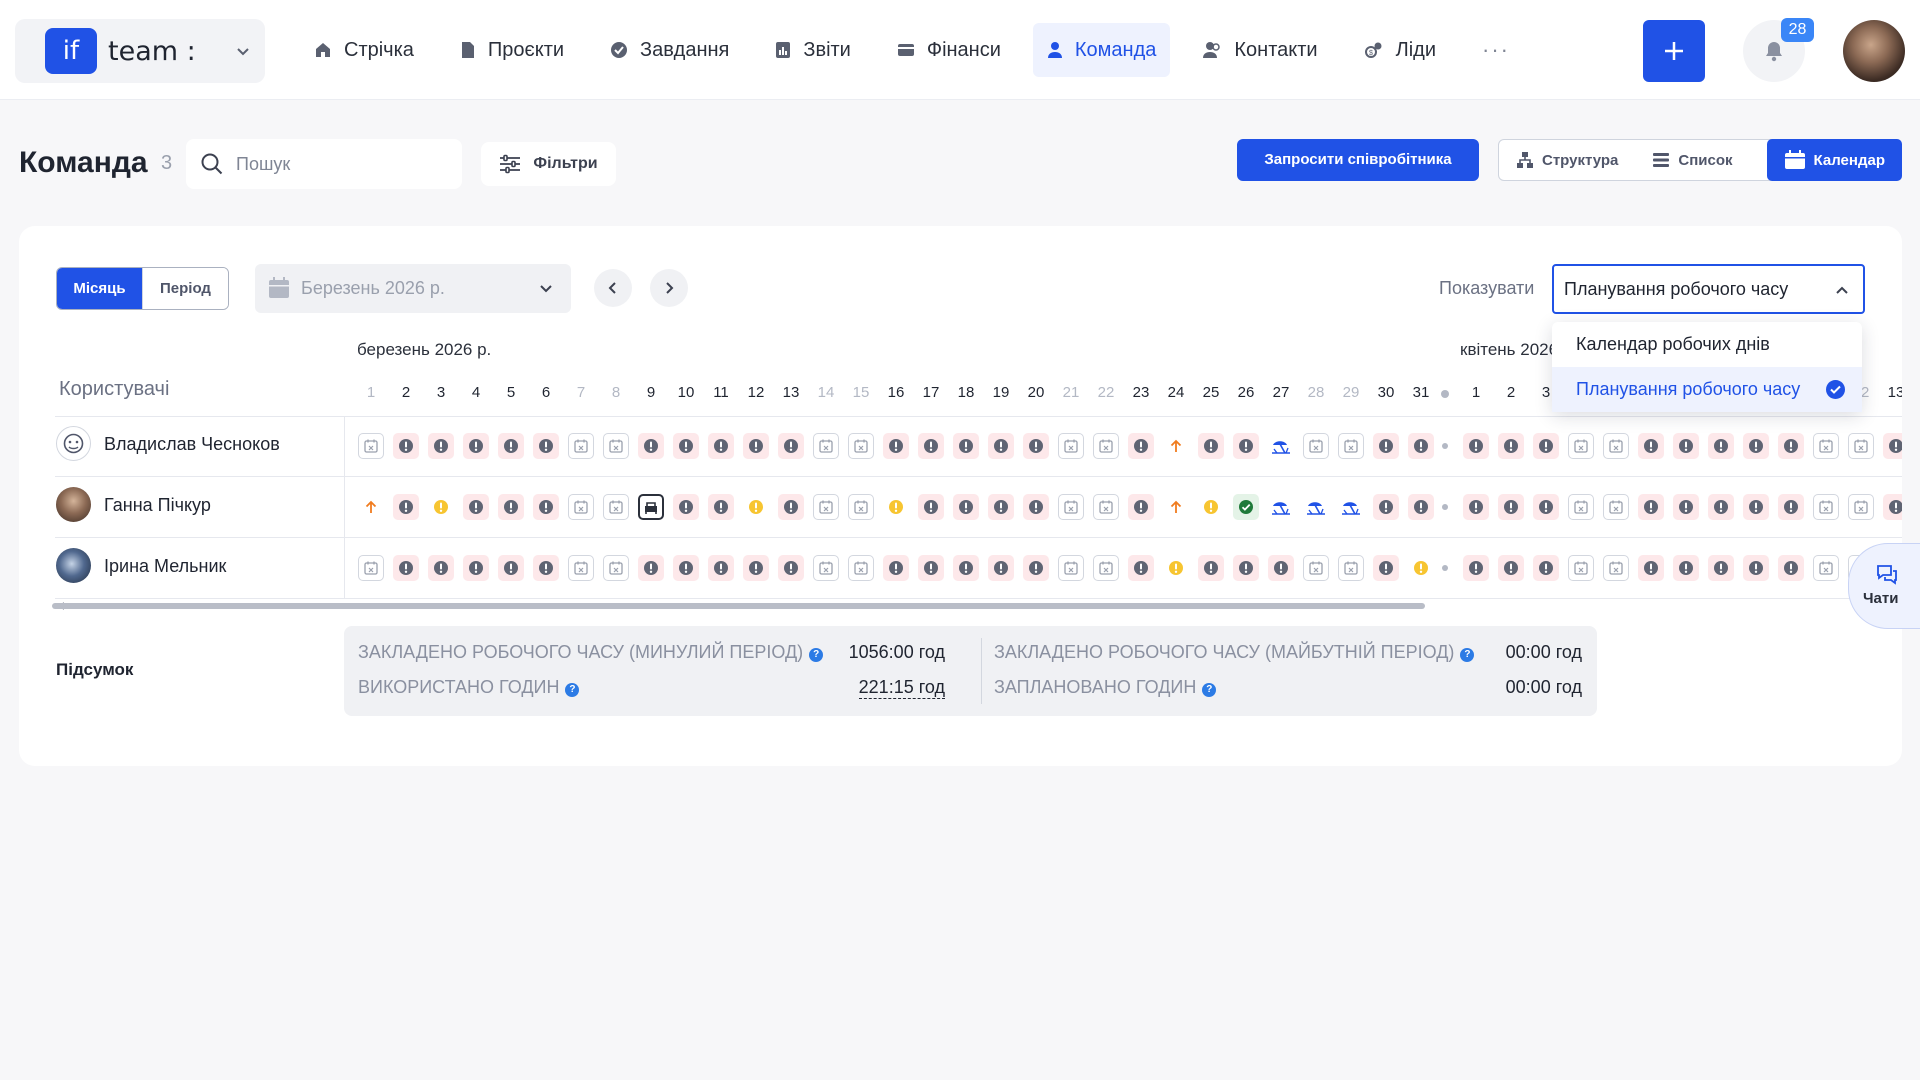 This screenshot has height=1080, width=1920. What do you see at coordinates (1259, 50) in the screenshot?
I see `nav-item-contacts: Контакти` at bounding box center [1259, 50].